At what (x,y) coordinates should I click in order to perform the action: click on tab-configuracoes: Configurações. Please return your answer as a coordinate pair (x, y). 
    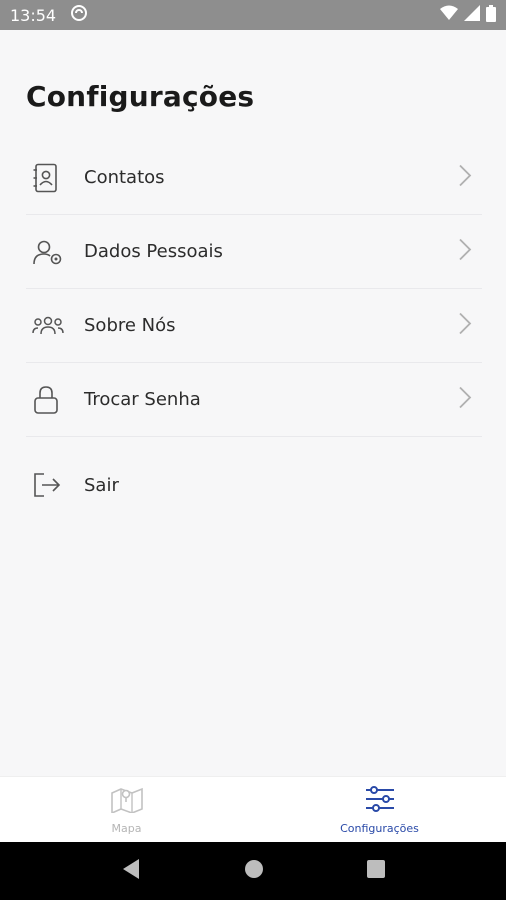
    Looking at the image, I should click on (379, 809).